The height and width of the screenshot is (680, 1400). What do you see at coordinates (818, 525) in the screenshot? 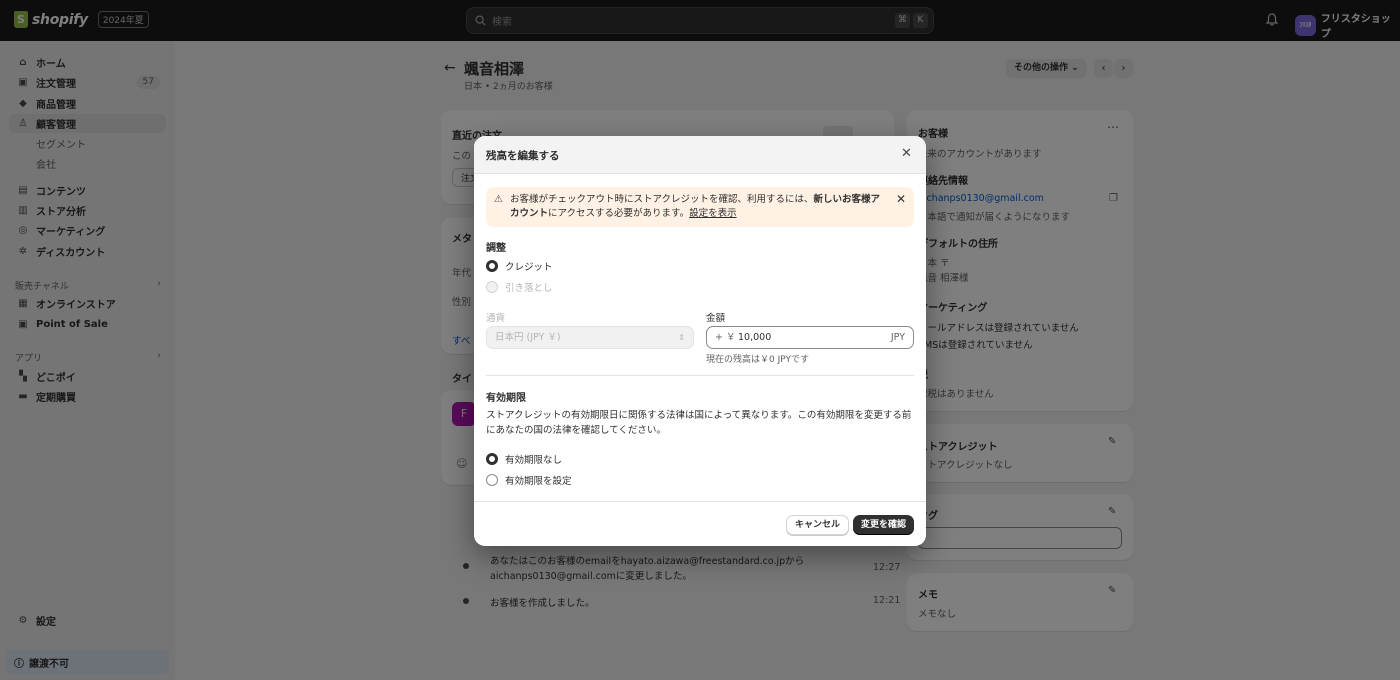
I see `cancel-button: キャンセル` at bounding box center [818, 525].